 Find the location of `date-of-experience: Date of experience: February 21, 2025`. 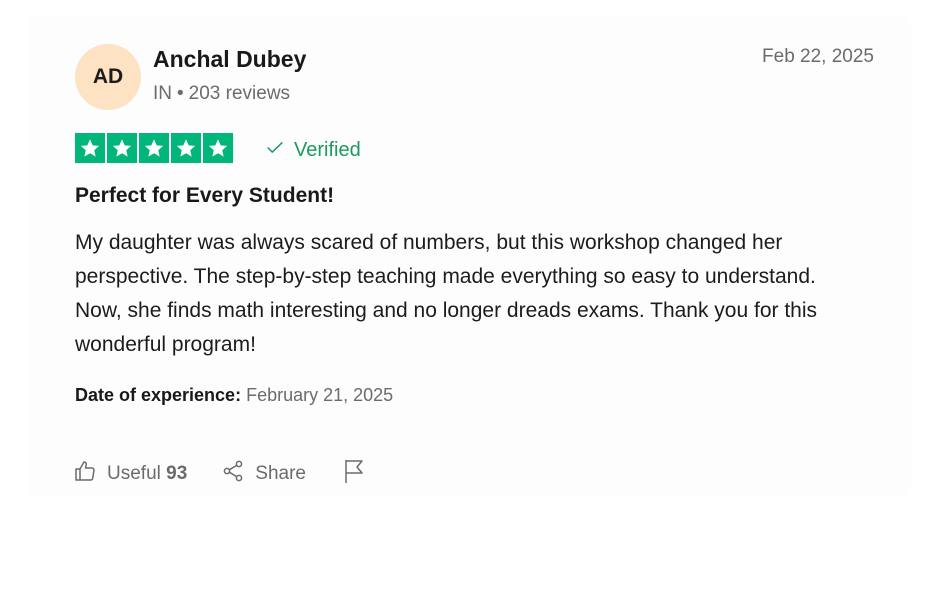

date-of-experience: Date of experience: February 21, 2025 is located at coordinates (234, 395).